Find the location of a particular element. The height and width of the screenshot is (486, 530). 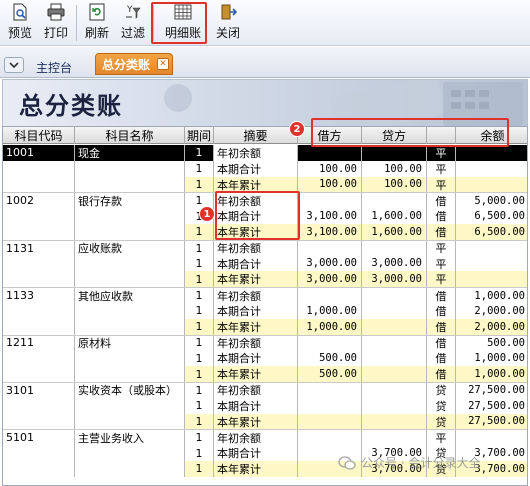

refresh-label: 刷新 is located at coordinates (96, 33).